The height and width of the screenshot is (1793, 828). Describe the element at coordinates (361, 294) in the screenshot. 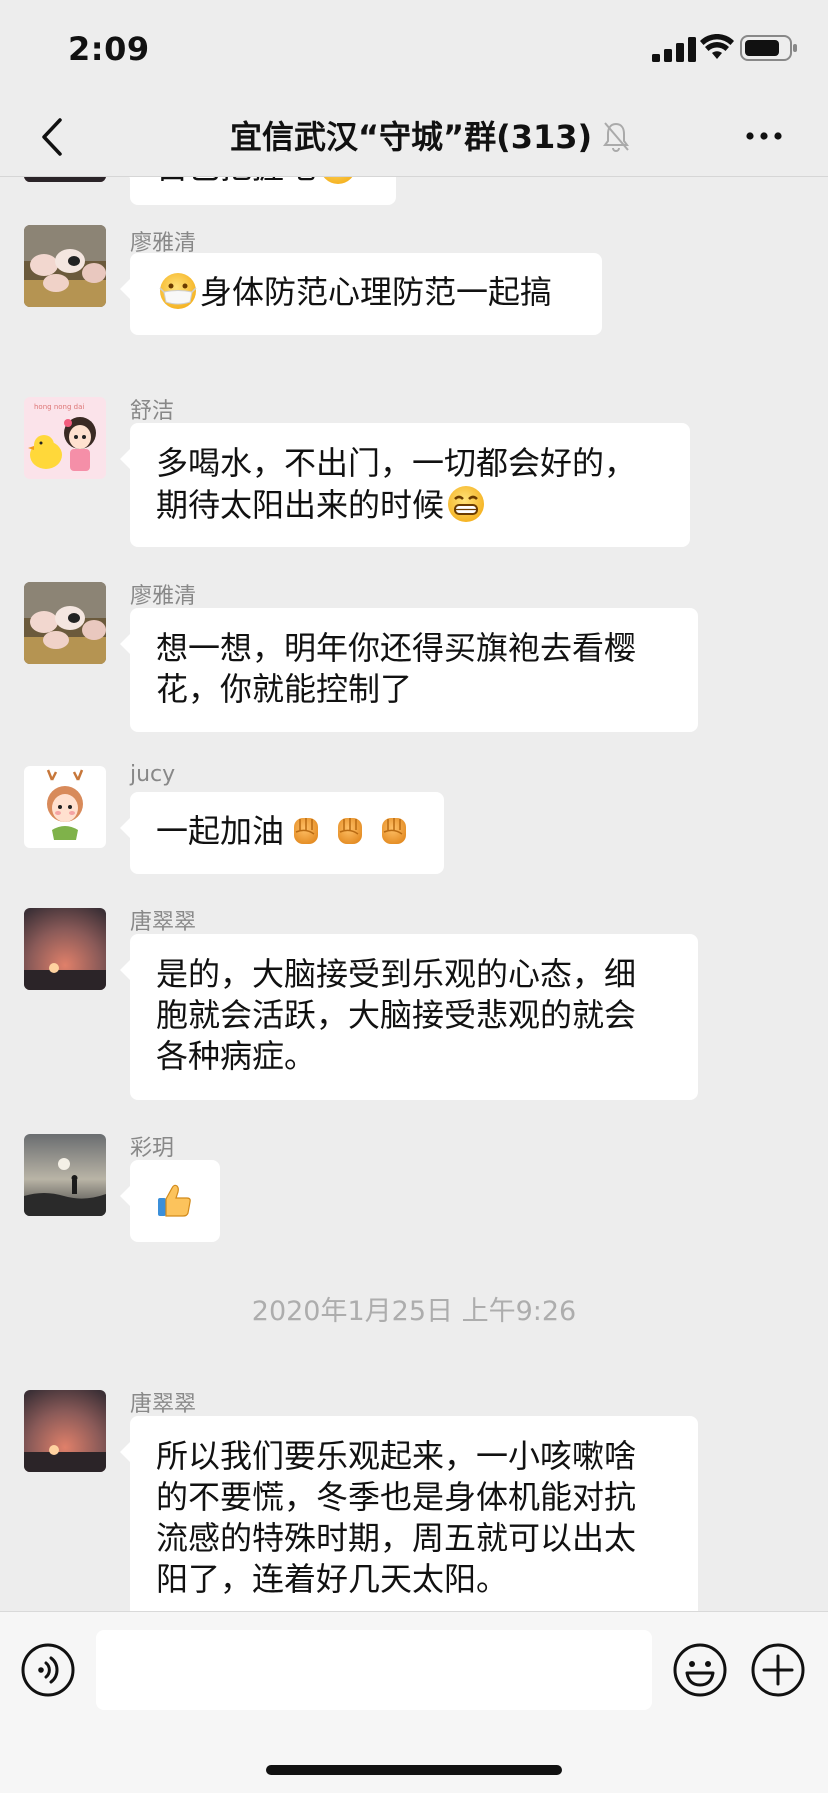

I see `message-bubble: 身体防范心理防范一起搞` at that location.